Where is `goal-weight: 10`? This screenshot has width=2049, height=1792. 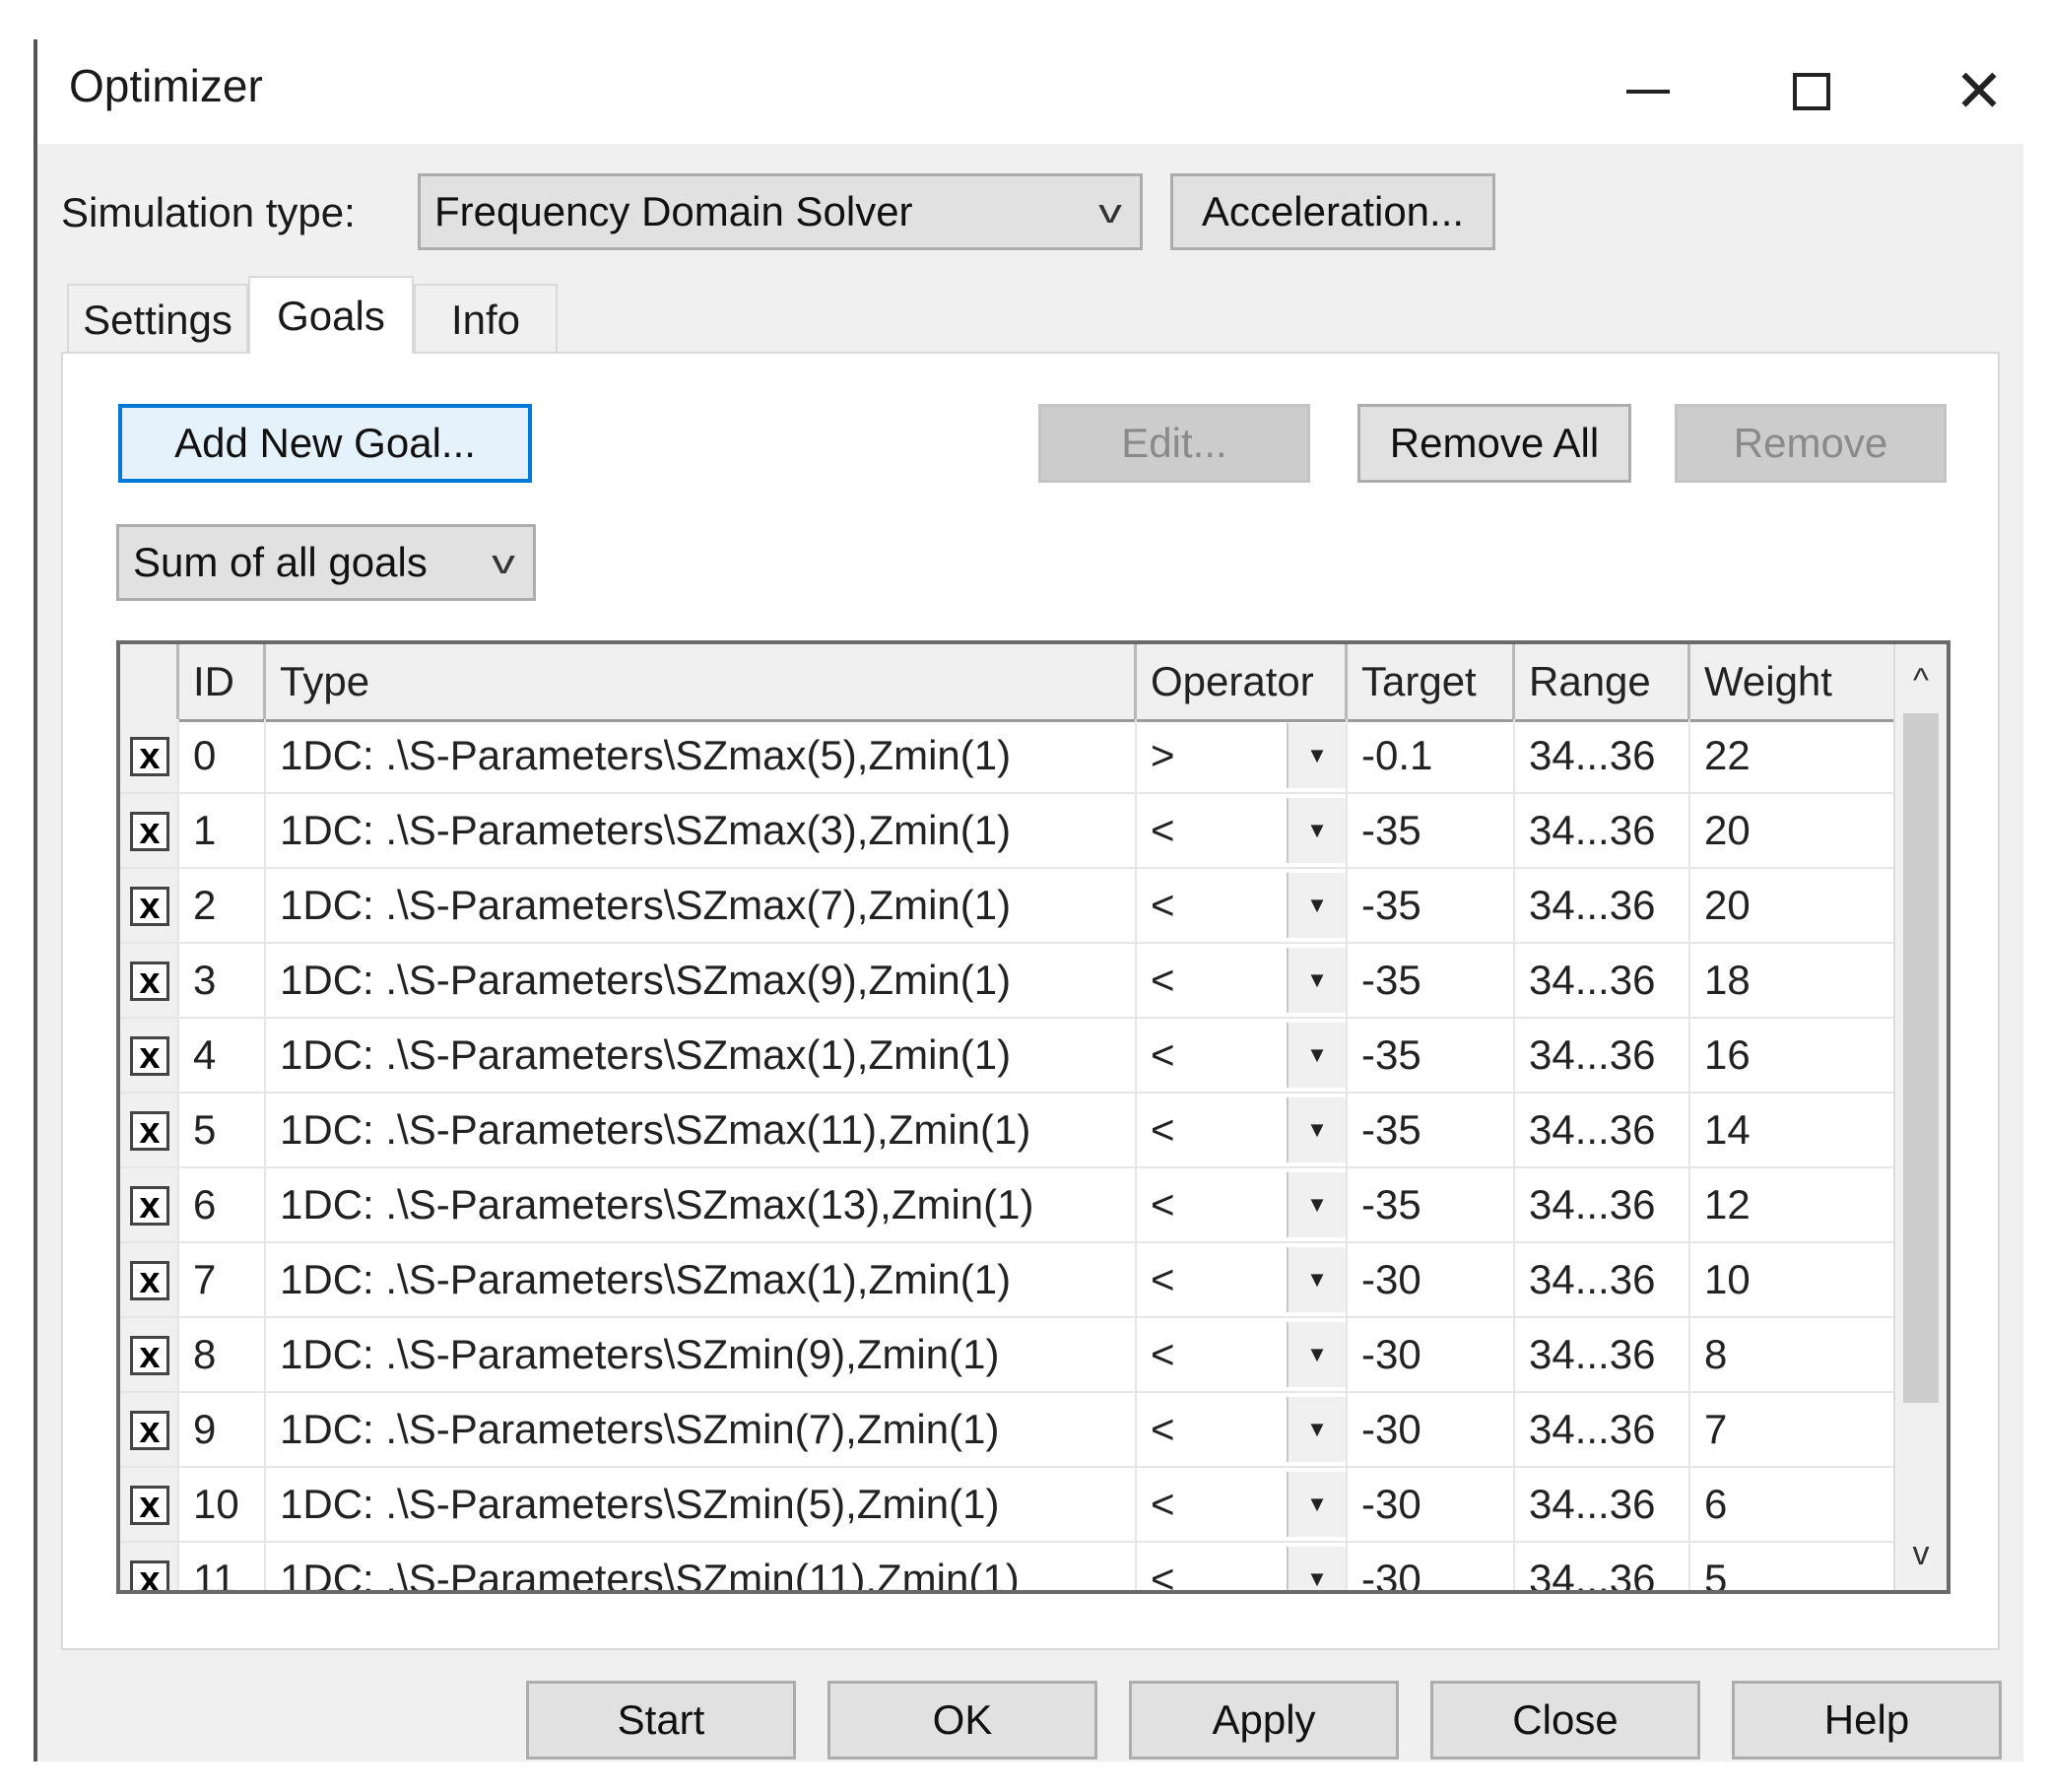 goal-weight: 10 is located at coordinates (1792, 1279).